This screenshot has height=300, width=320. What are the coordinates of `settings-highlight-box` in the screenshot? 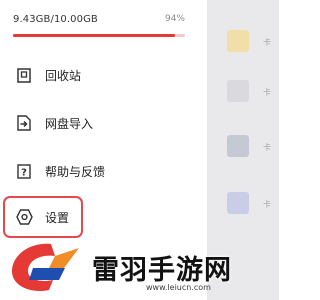 It's located at (43, 217).